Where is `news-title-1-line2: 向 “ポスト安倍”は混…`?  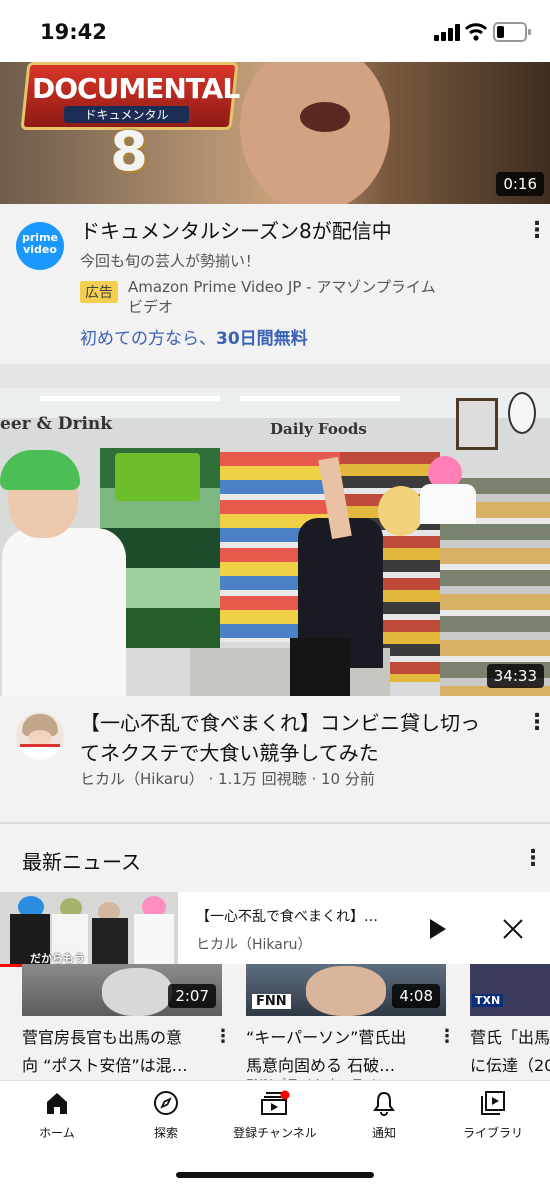 news-title-1-line2: 向 “ポスト安倍”は混… is located at coordinates (105, 1064).